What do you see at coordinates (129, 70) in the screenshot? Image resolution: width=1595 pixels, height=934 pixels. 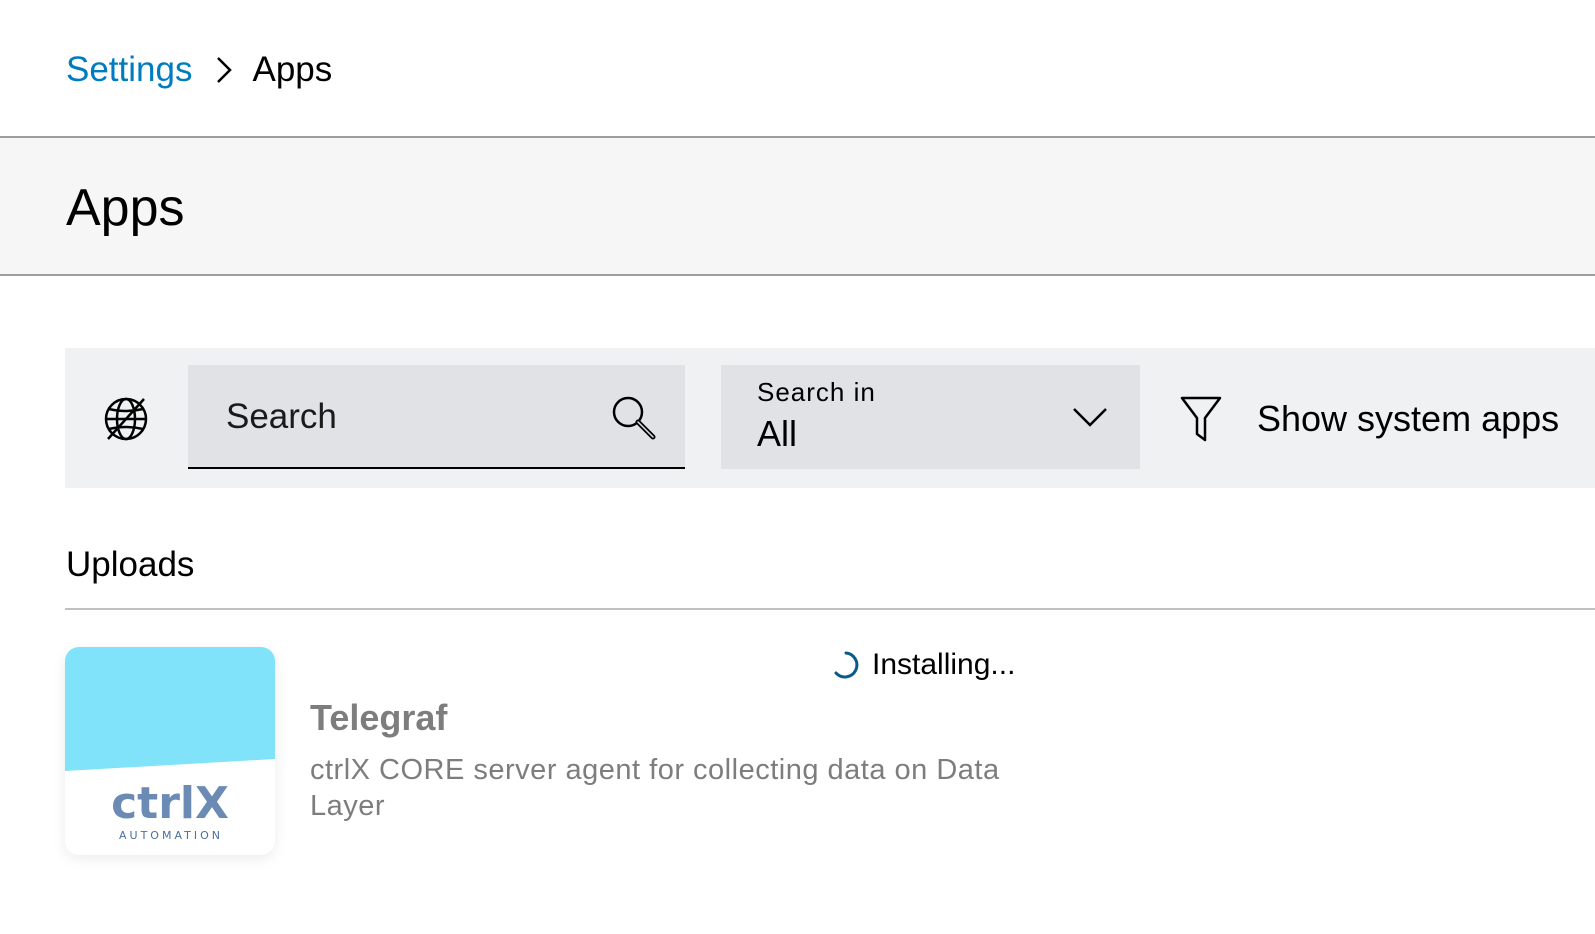 I see `breadcrumb-settings-link: Settings` at bounding box center [129, 70].